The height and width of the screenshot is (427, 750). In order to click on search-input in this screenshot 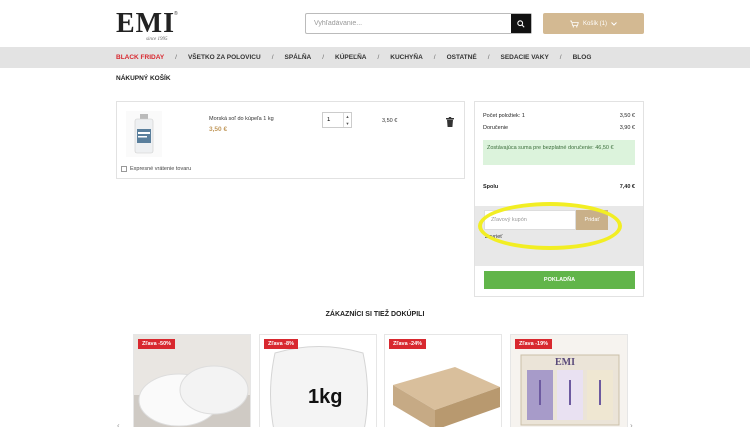, I will do `click(409, 23)`.